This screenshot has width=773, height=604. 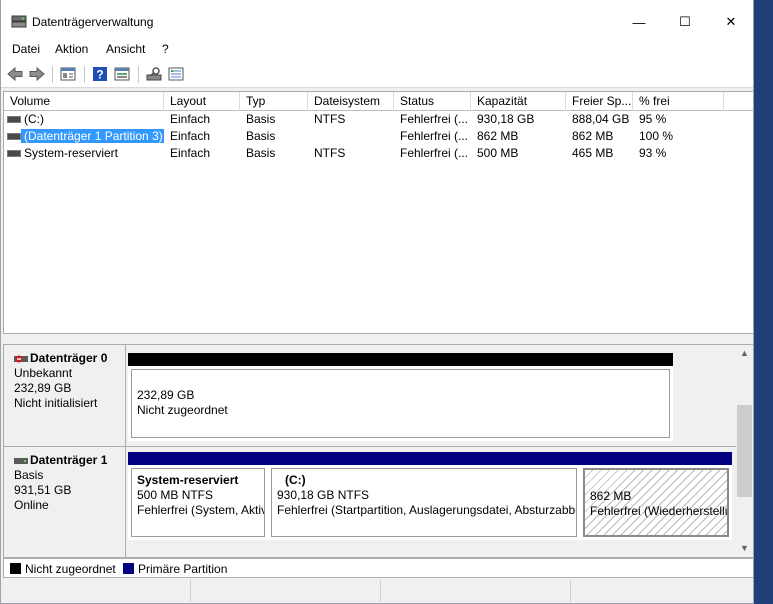 I want to click on forward-arrow-icon, so click(x=37, y=74).